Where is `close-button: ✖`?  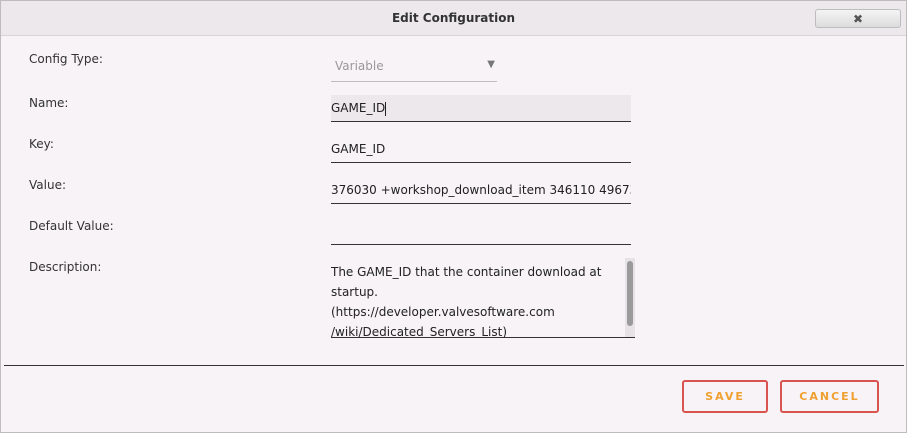 close-button: ✖ is located at coordinates (858, 18).